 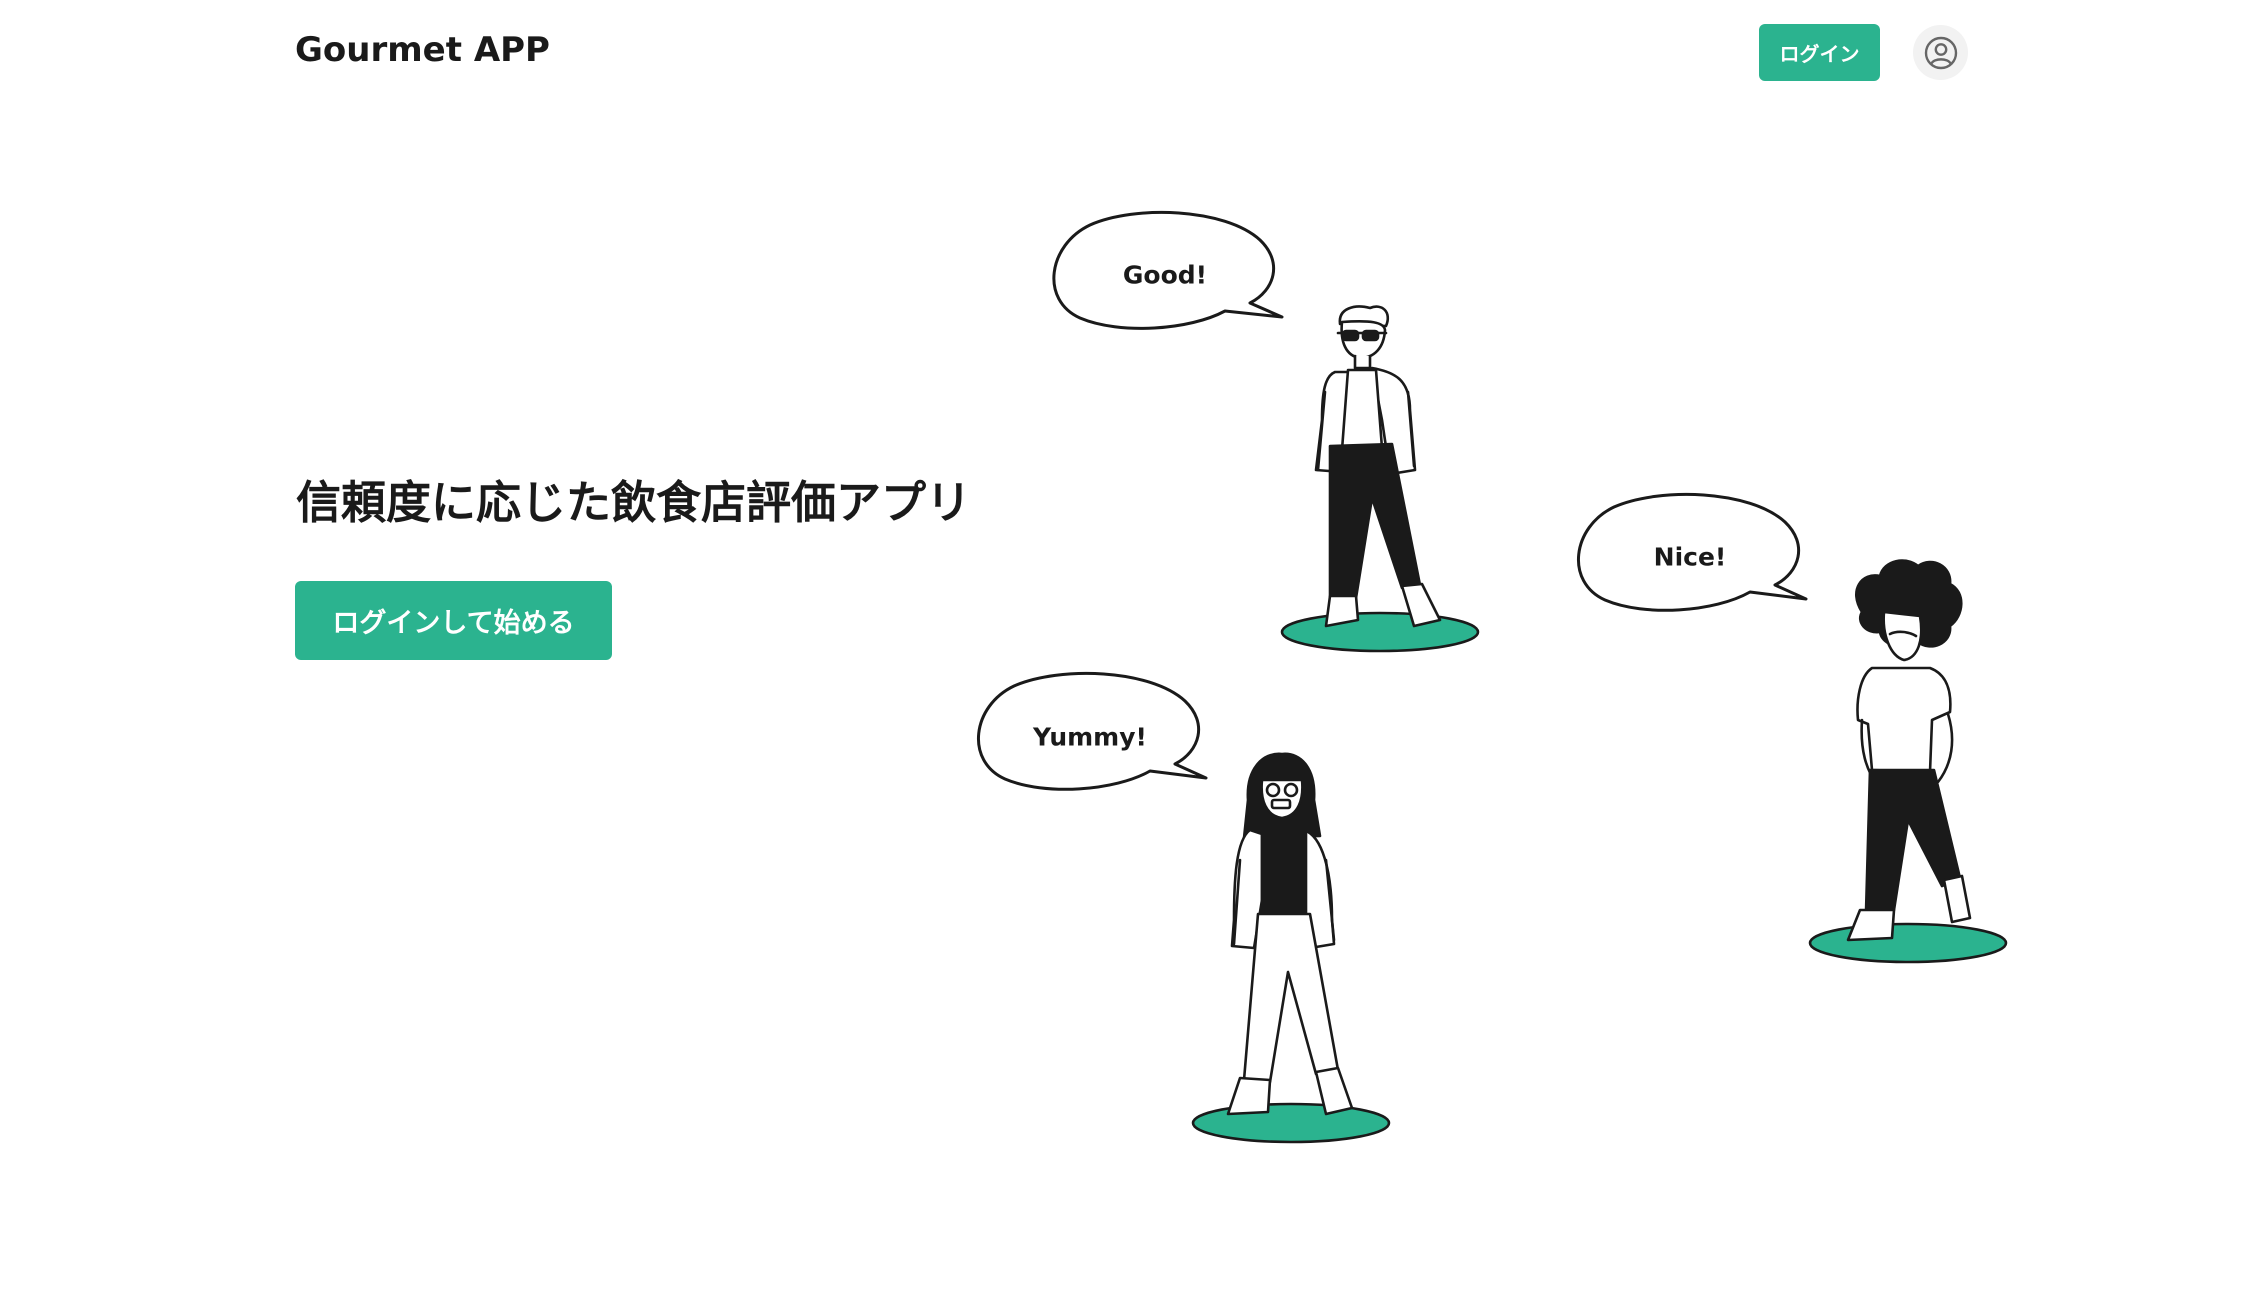 What do you see at coordinates (1908, 761) in the screenshot?
I see `person-afro` at bounding box center [1908, 761].